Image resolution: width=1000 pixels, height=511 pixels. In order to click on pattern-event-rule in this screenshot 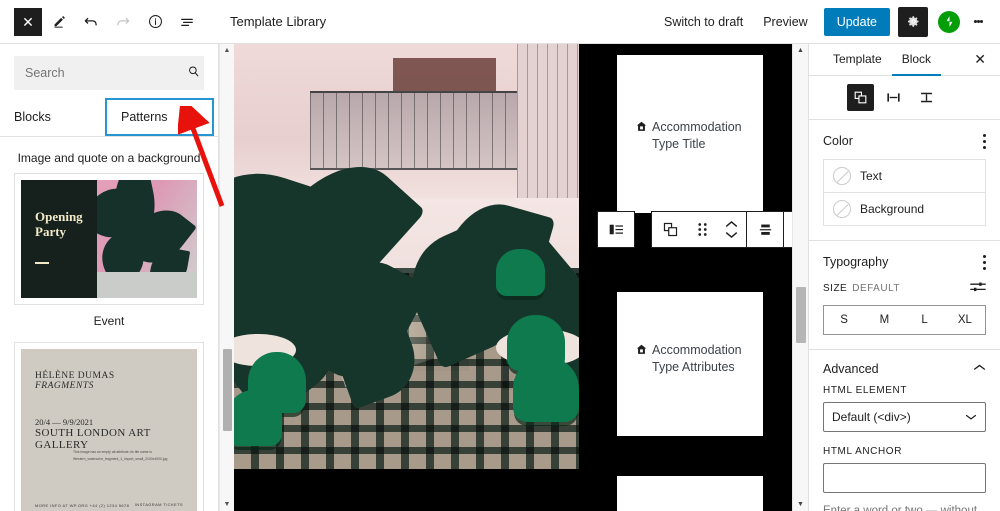, I will do `click(66, 259)`.